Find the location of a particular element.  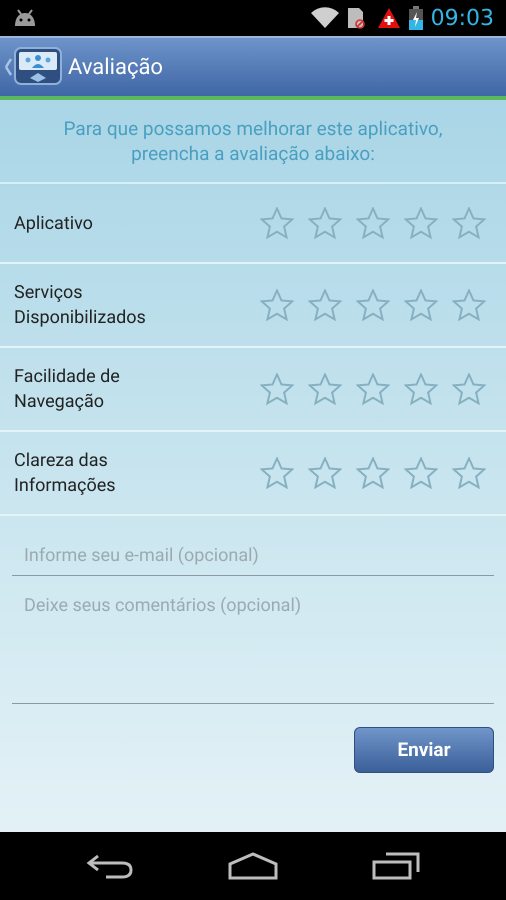

email-field: Informe seu e-mail (opcional) is located at coordinates (253, 556).